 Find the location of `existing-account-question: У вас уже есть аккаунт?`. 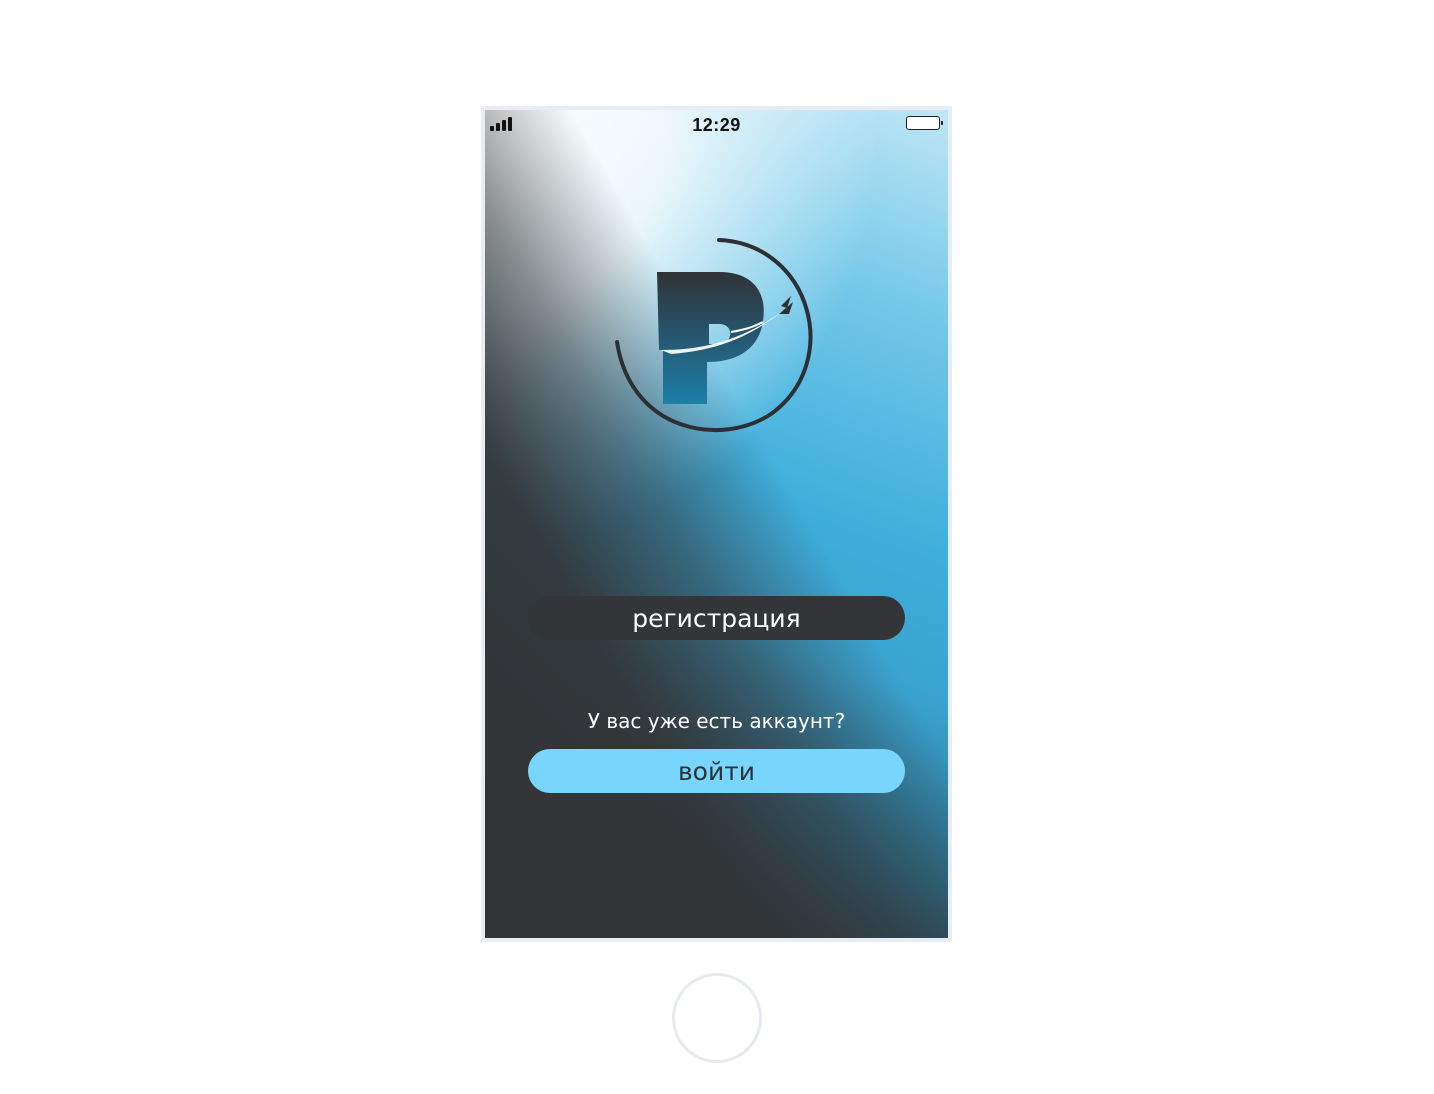

existing-account-question: У вас уже есть аккаунт? is located at coordinates (716, 721).